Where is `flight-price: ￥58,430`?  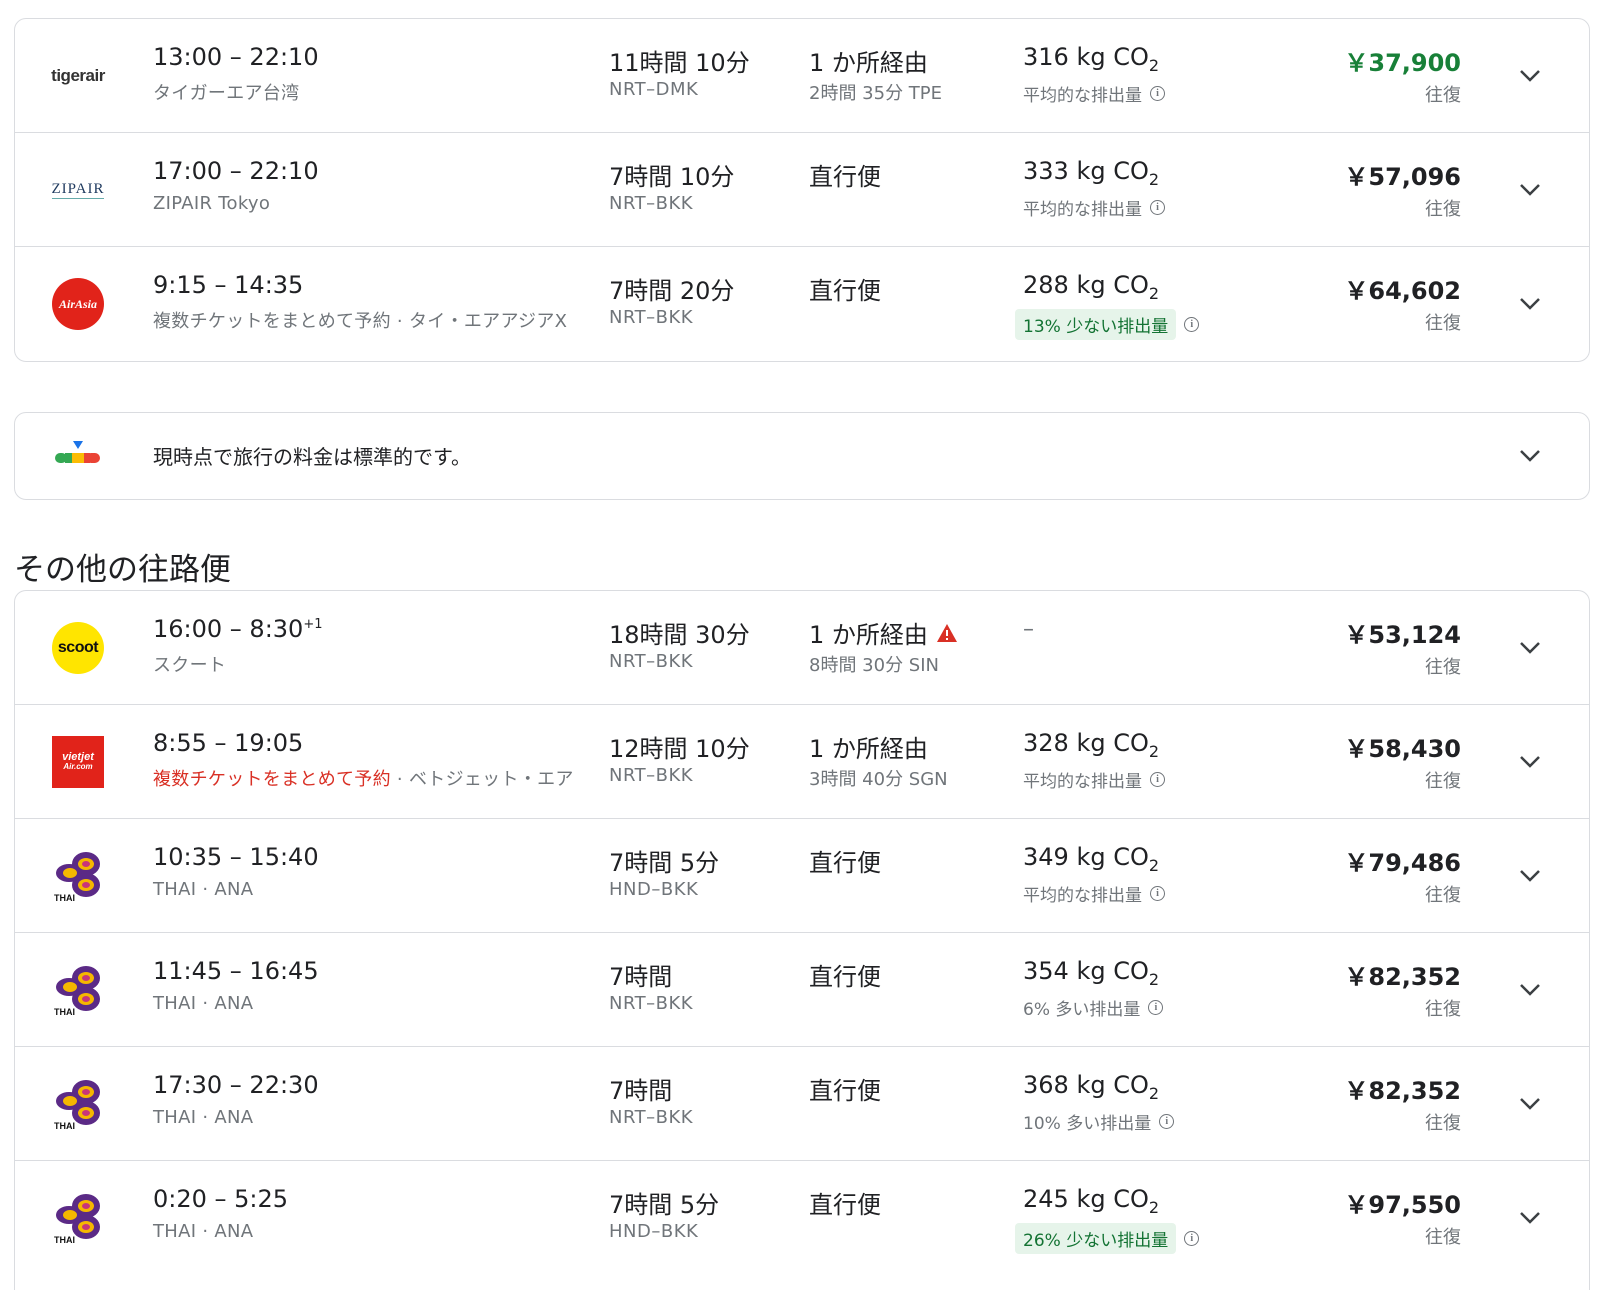 flight-price: ￥58,430 is located at coordinates (1402, 749).